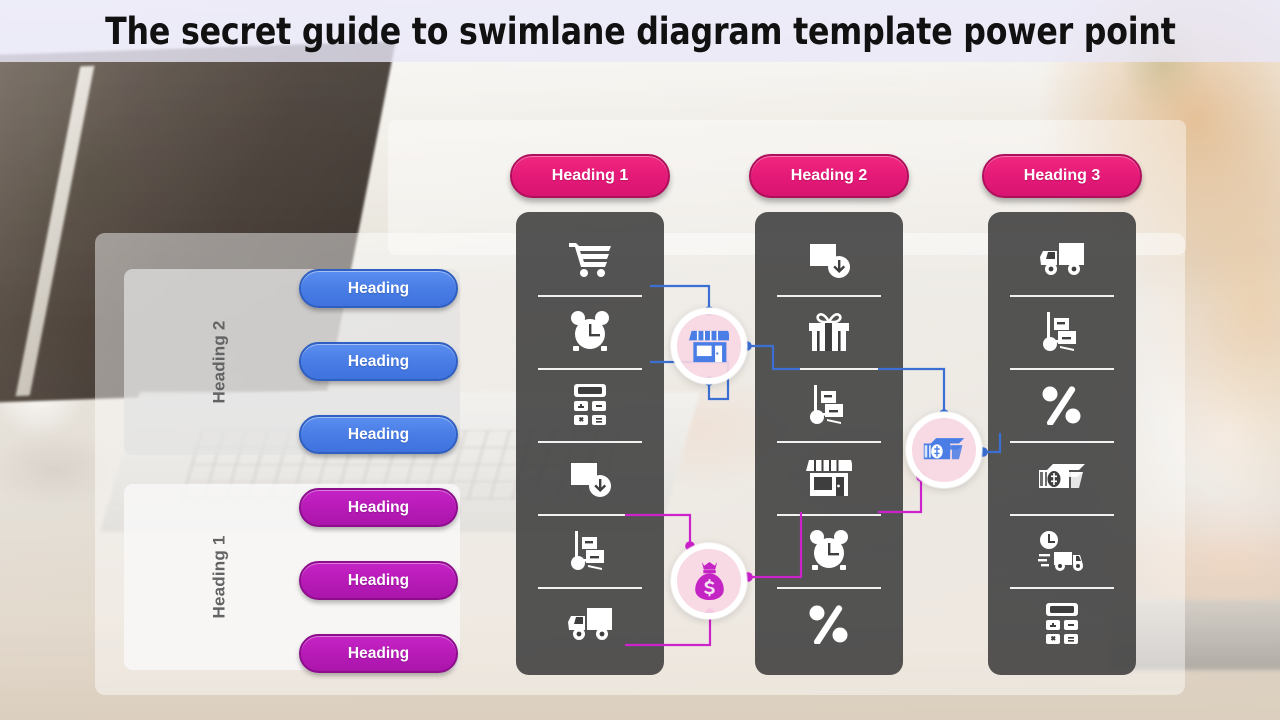 This screenshot has width=1280, height=720. Describe the element at coordinates (378, 434) in the screenshot. I see `swimlane-item-blue-3: Heading` at that location.